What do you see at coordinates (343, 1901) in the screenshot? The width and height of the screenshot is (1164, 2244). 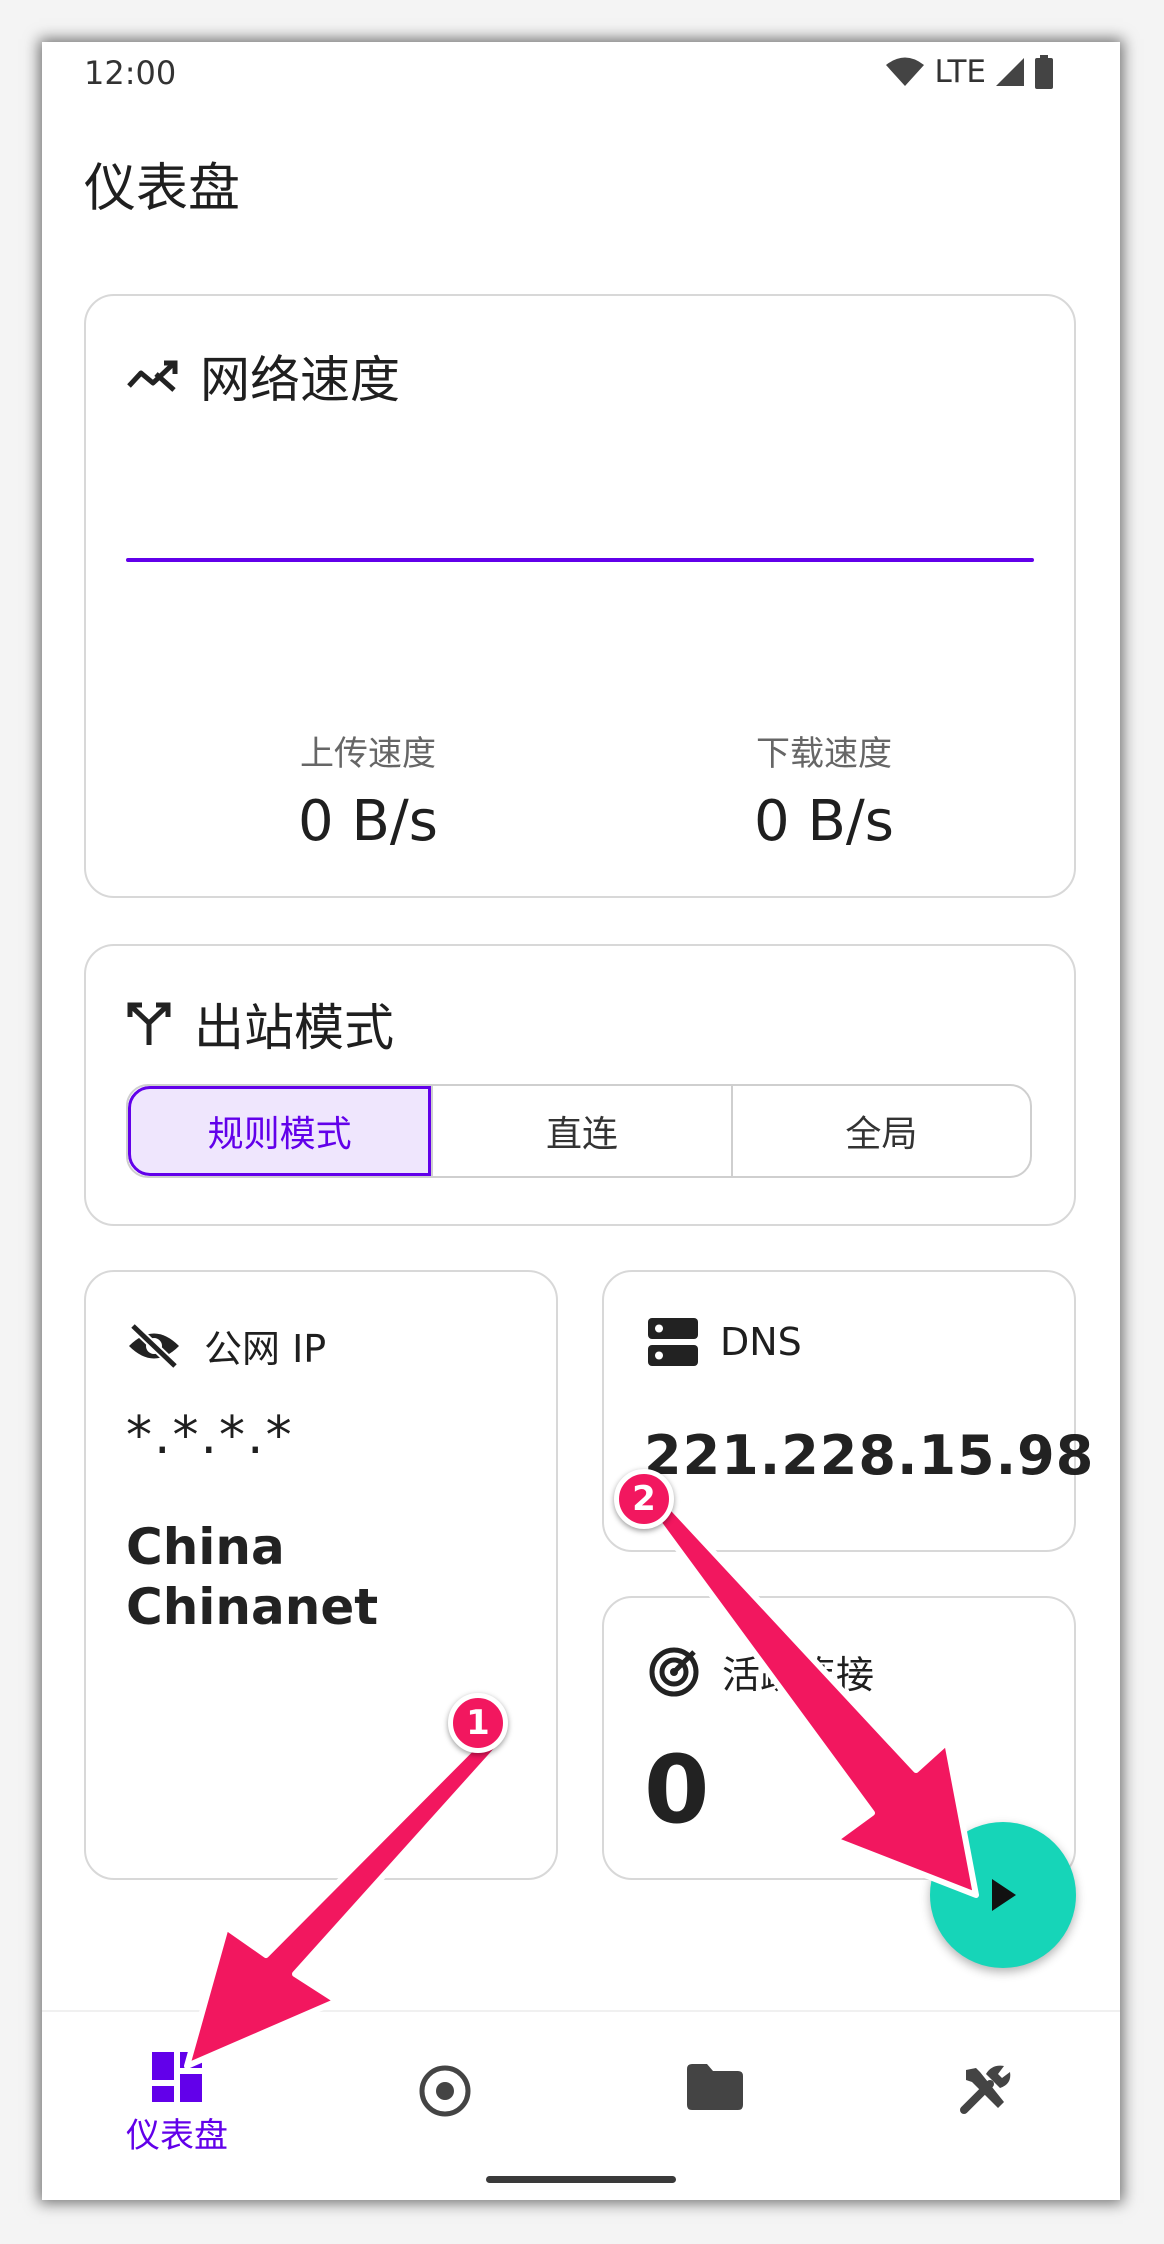 I see `arrow-to-dashboard` at bounding box center [343, 1901].